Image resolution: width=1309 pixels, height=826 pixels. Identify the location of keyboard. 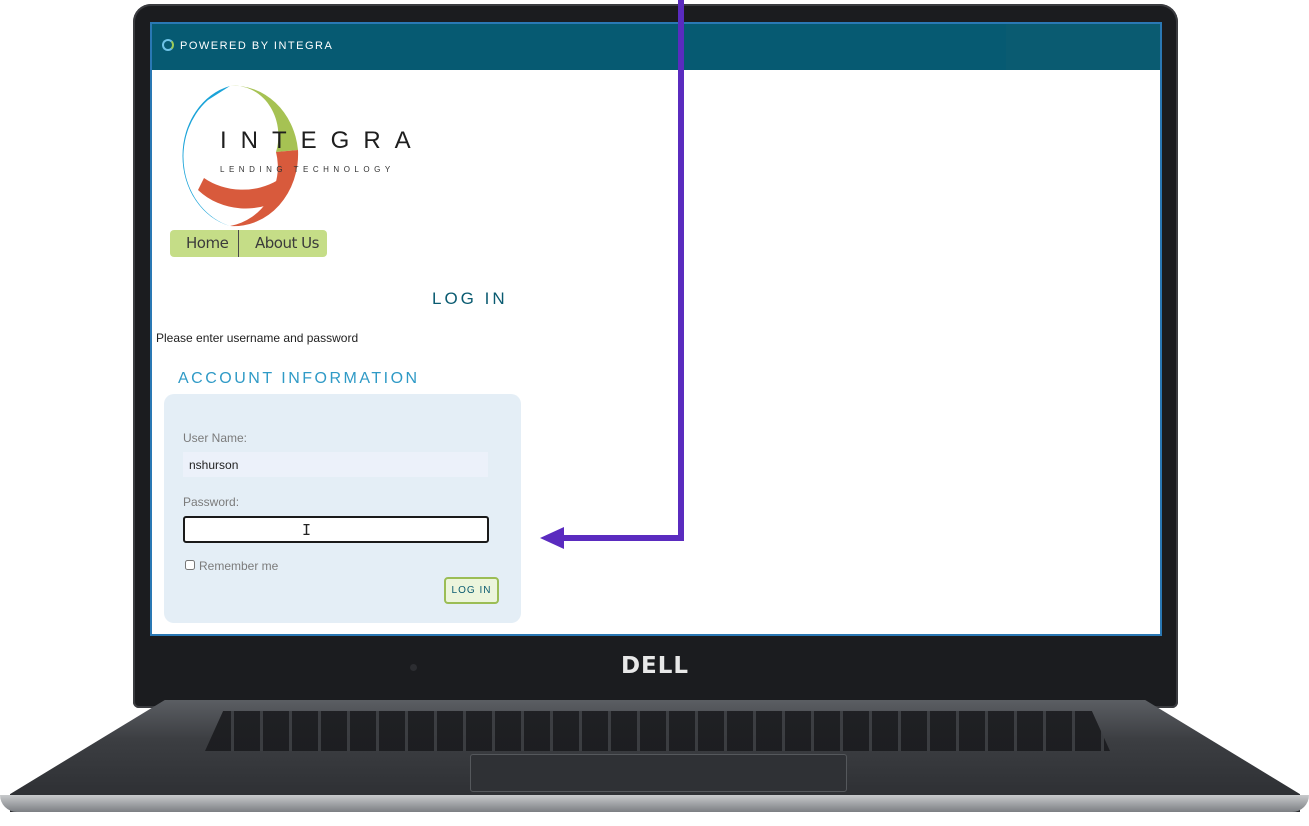
(657, 731).